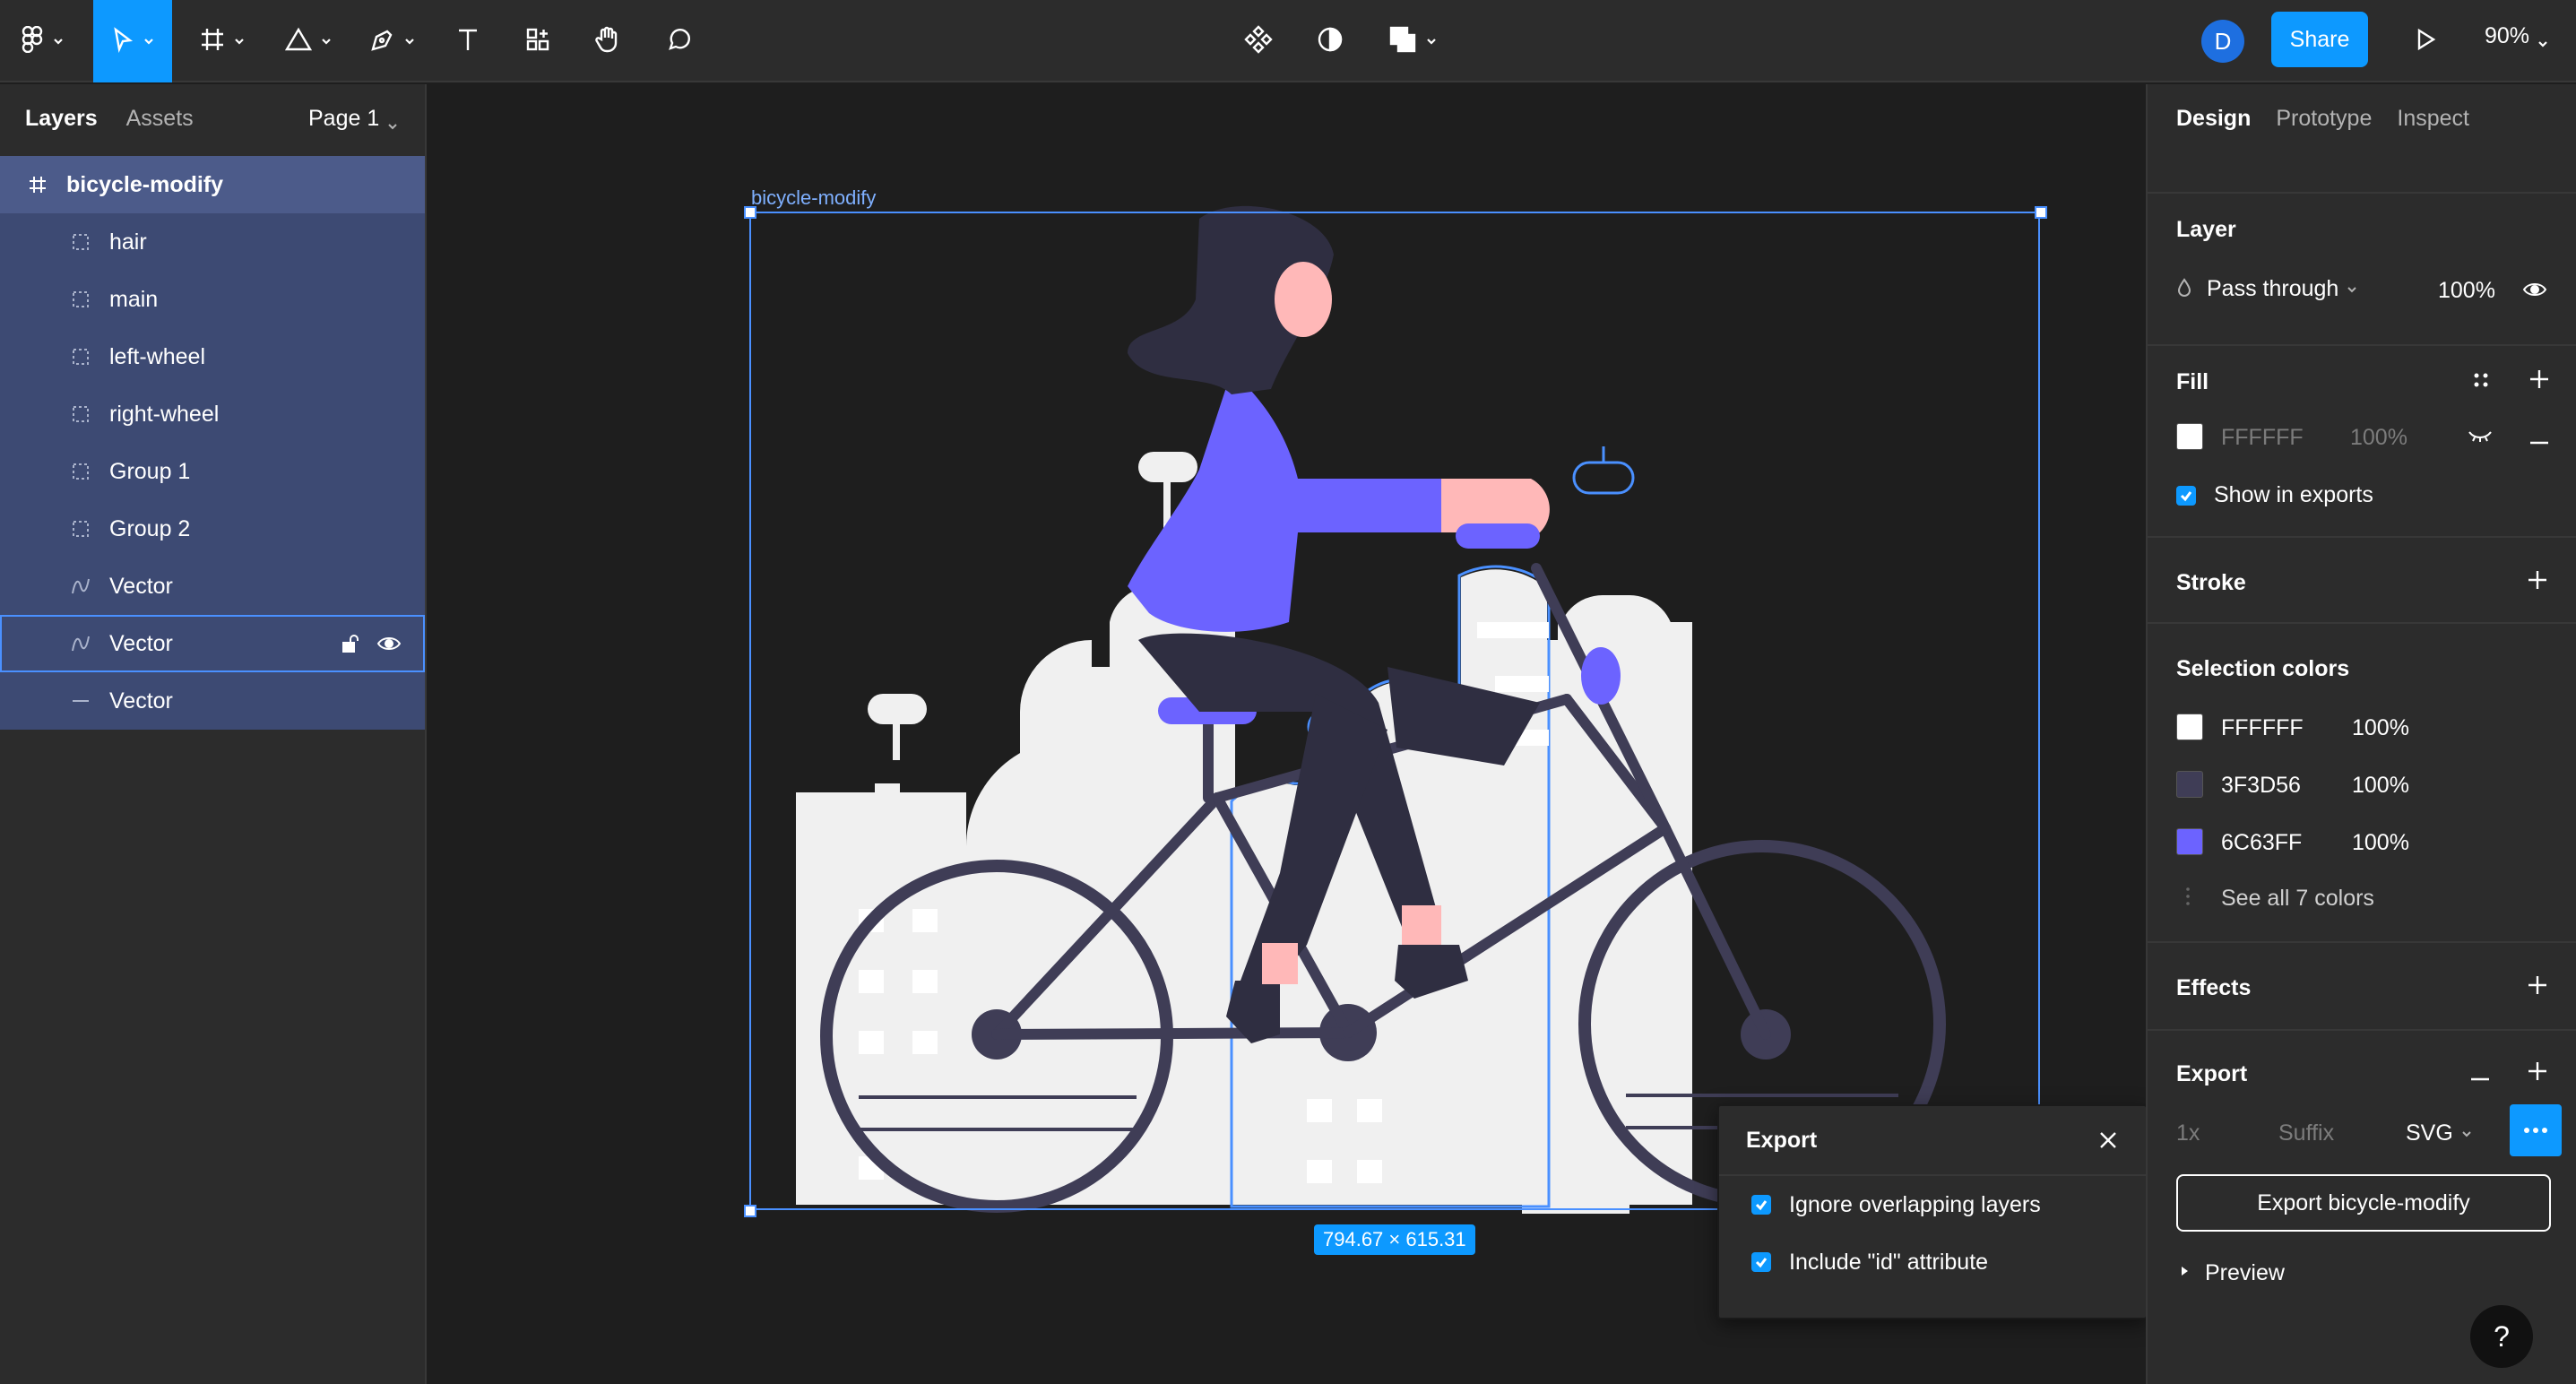 The image size is (2576, 1384). I want to click on close-icon, so click(2108, 1143).